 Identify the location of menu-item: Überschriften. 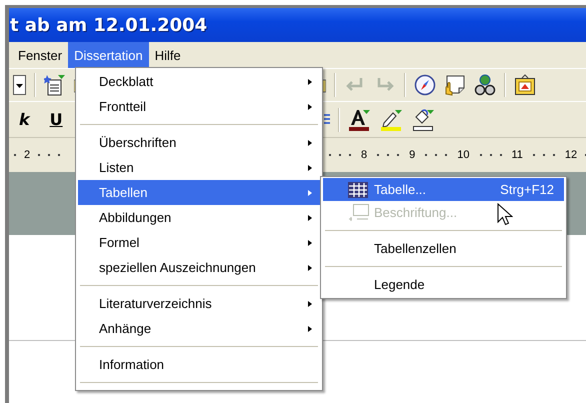
(199, 142).